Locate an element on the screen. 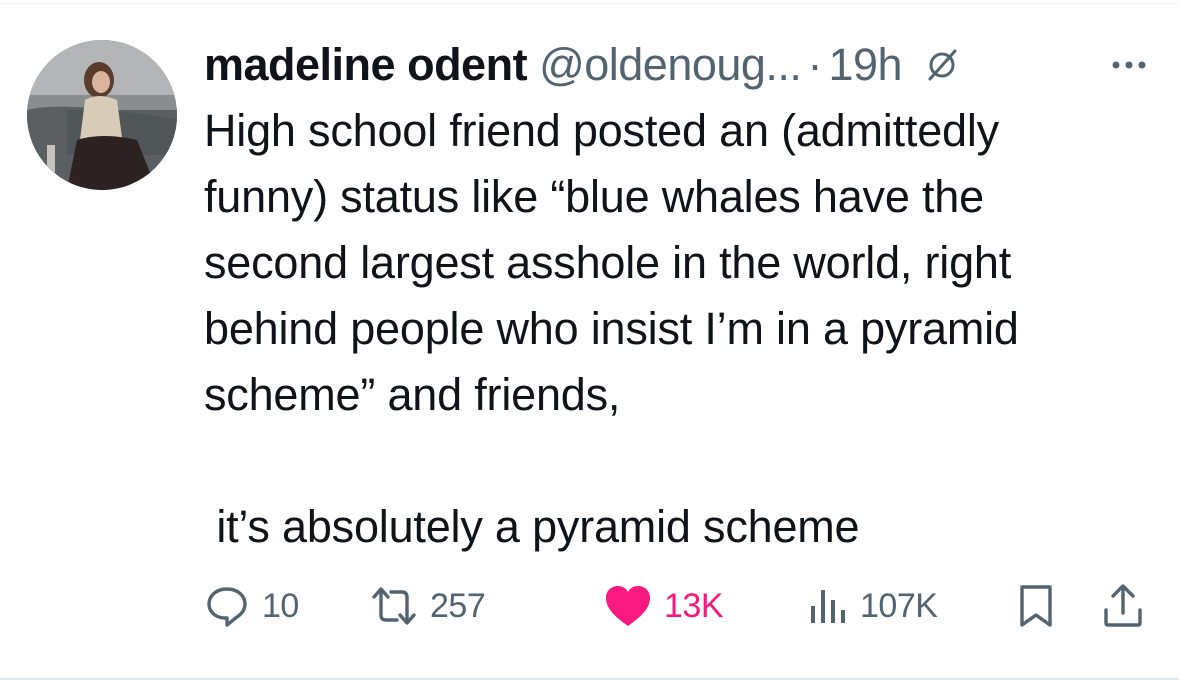  share-icon is located at coordinates (1123, 606).